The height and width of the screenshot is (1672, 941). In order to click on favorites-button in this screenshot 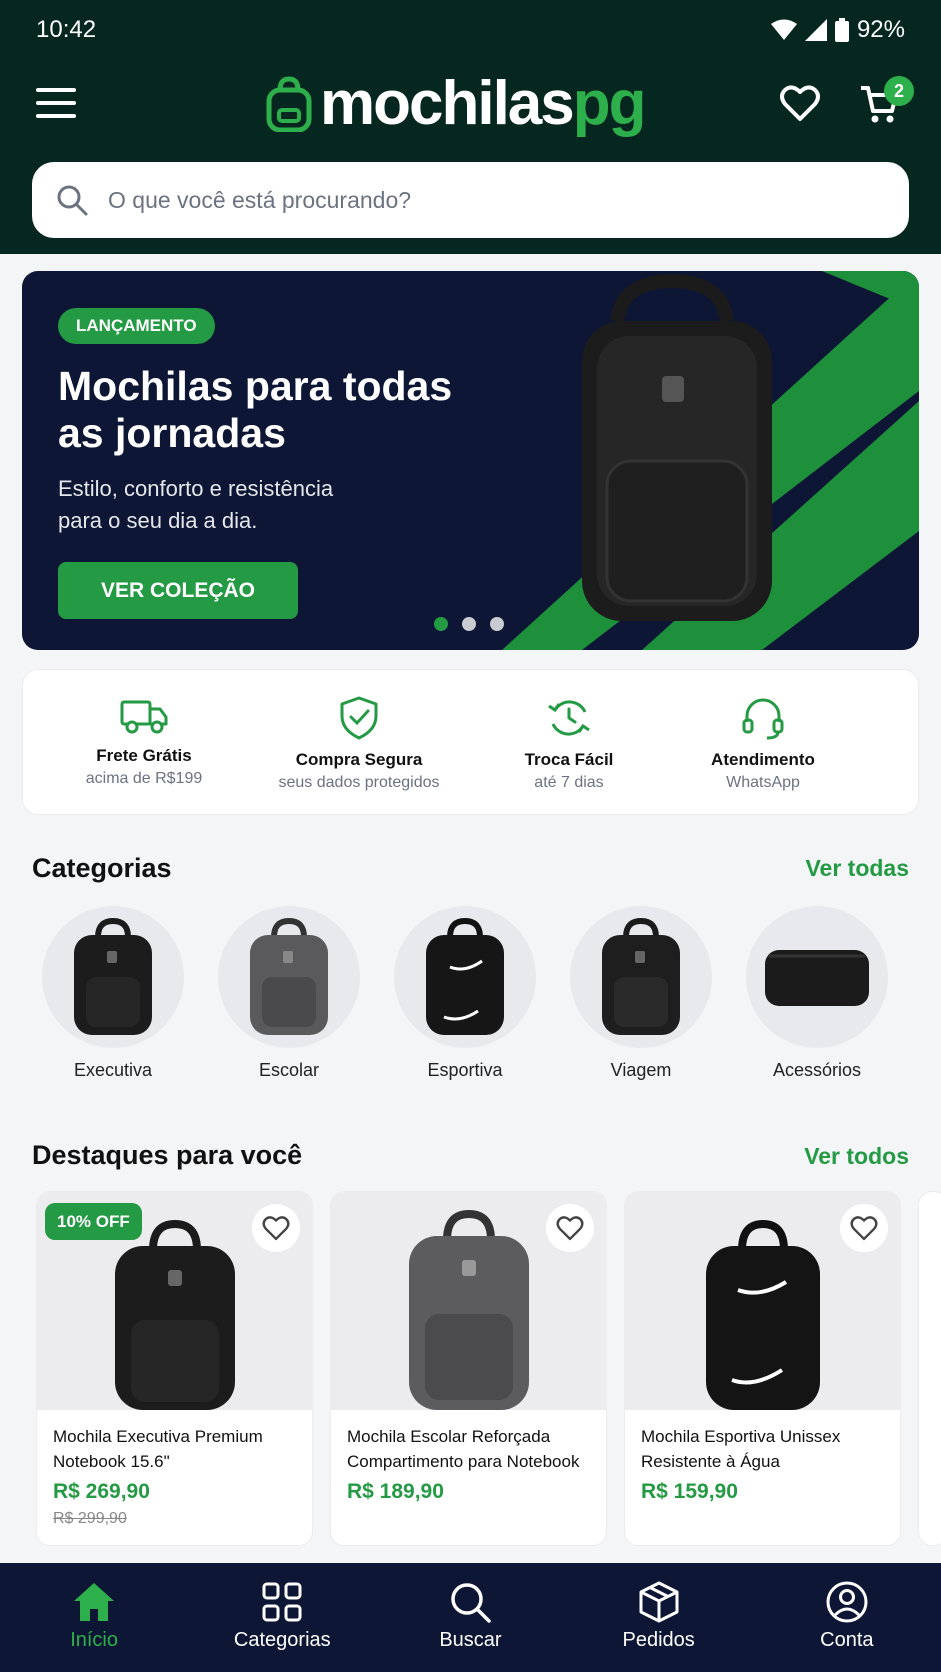, I will do `click(802, 106)`.